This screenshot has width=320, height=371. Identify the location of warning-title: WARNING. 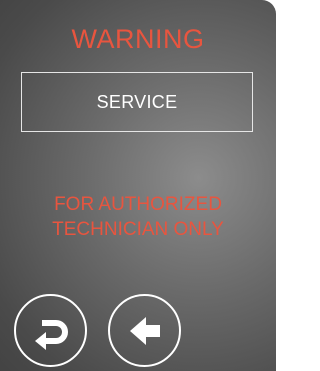
(138, 39).